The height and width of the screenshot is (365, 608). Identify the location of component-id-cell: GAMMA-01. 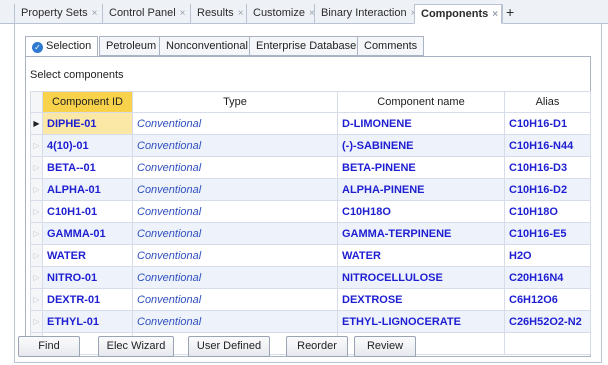
(87, 233).